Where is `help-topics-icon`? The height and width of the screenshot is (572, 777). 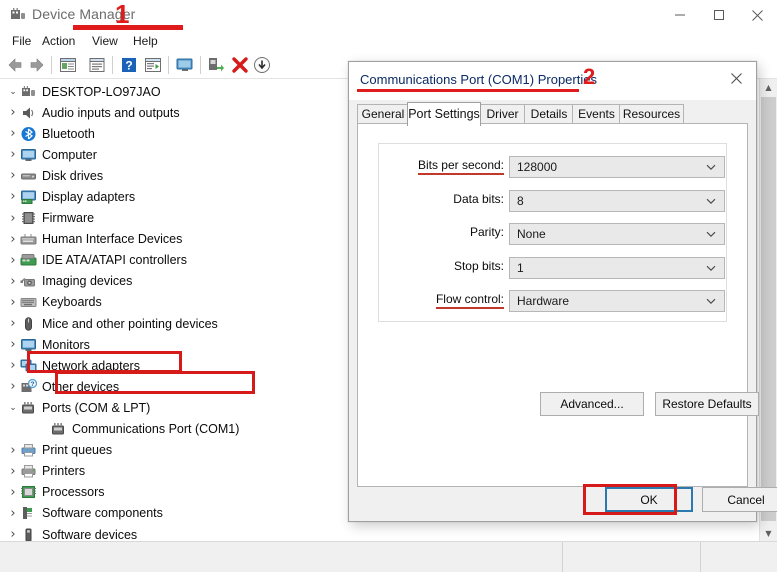 help-topics-icon is located at coordinates (97, 65).